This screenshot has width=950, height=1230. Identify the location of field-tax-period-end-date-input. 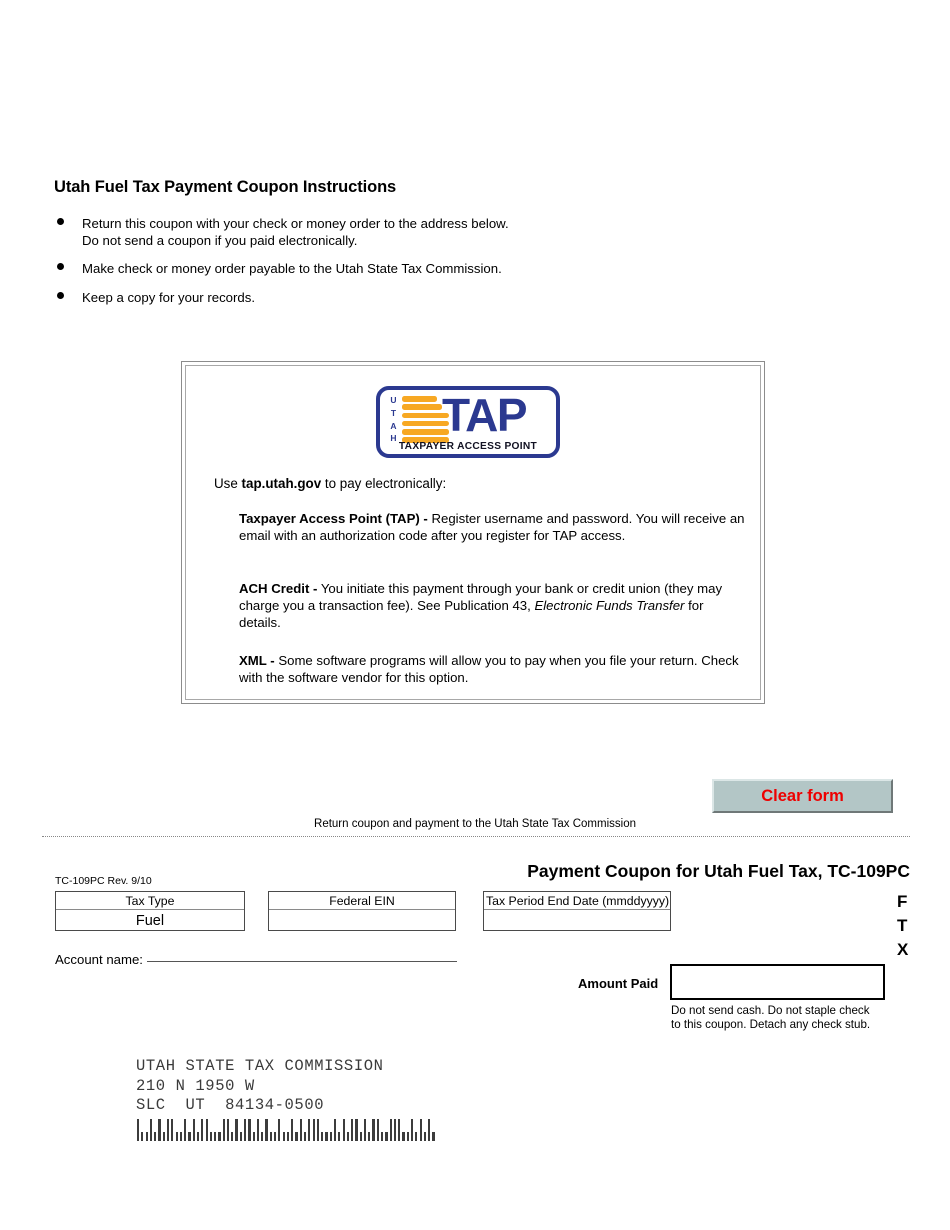
(577, 920).